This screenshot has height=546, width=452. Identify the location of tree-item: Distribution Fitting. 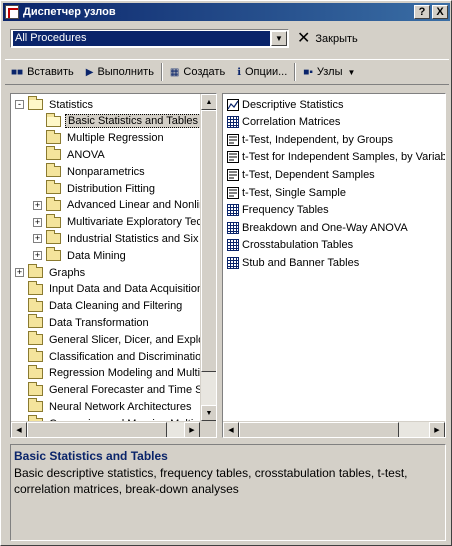
(95, 188).